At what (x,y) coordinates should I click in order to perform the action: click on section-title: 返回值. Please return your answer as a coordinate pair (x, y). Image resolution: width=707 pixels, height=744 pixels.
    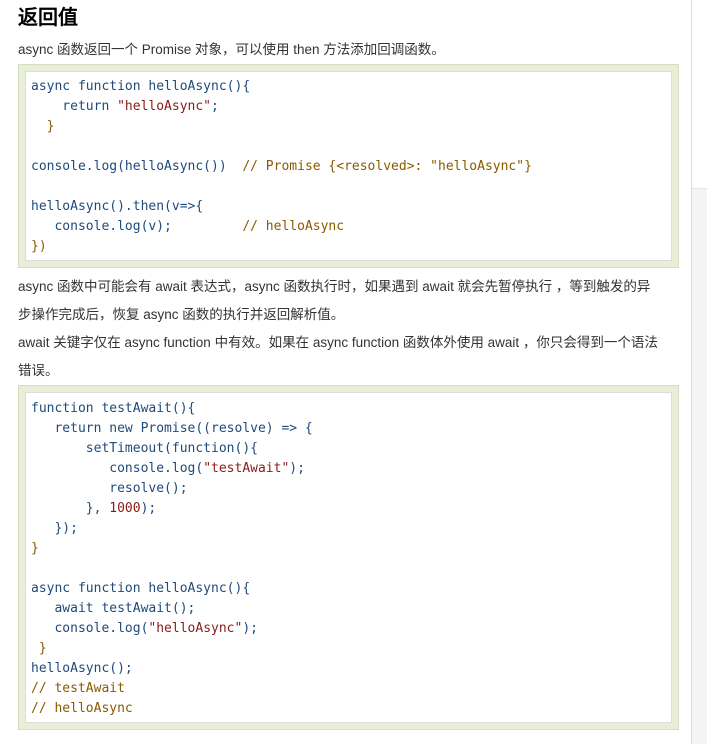
    Looking at the image, I should click on (48, 18).